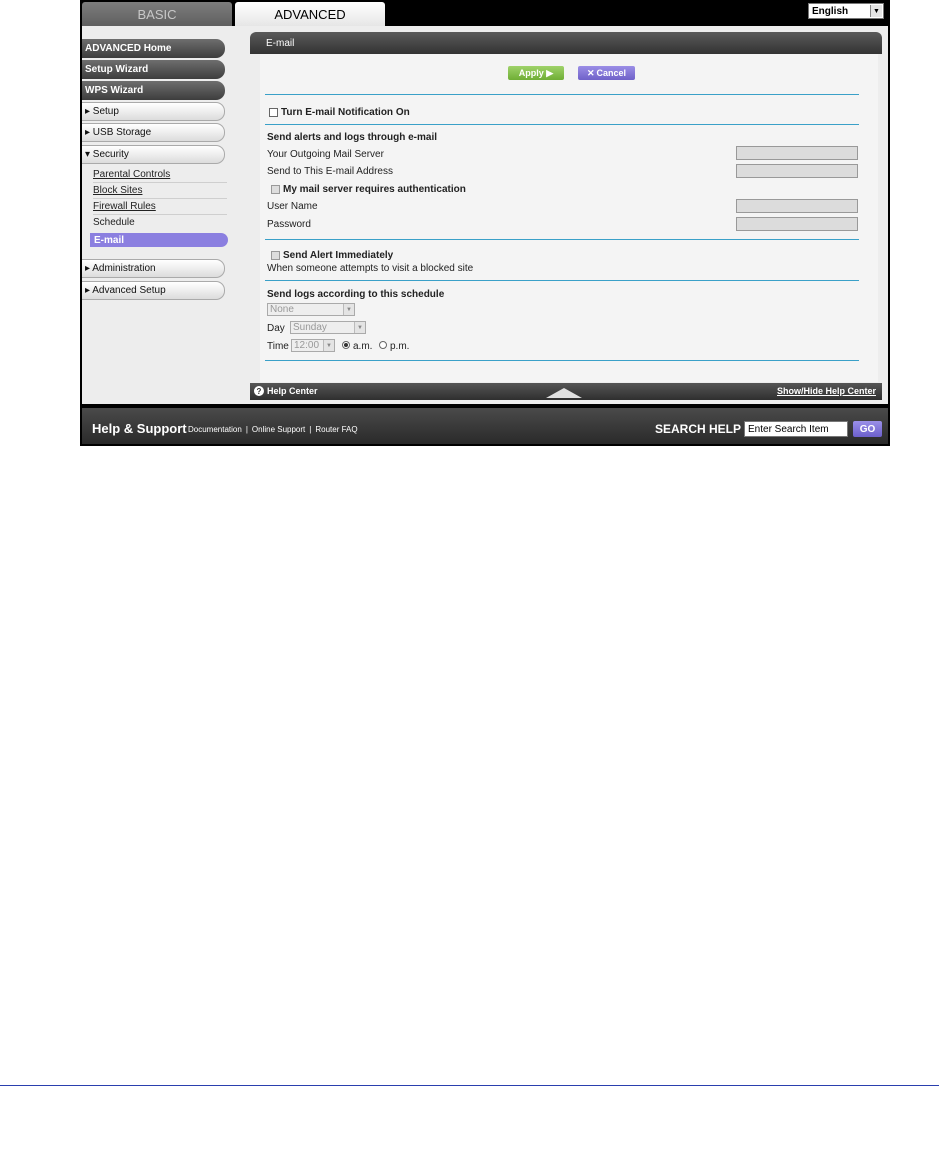 Image resolution: width=939 pixels, height=1156 pixels. What do you see at coordinates (273, 112) in the screenshot?
I see `email-notification-checkbox` at bounding box center [273, 112].